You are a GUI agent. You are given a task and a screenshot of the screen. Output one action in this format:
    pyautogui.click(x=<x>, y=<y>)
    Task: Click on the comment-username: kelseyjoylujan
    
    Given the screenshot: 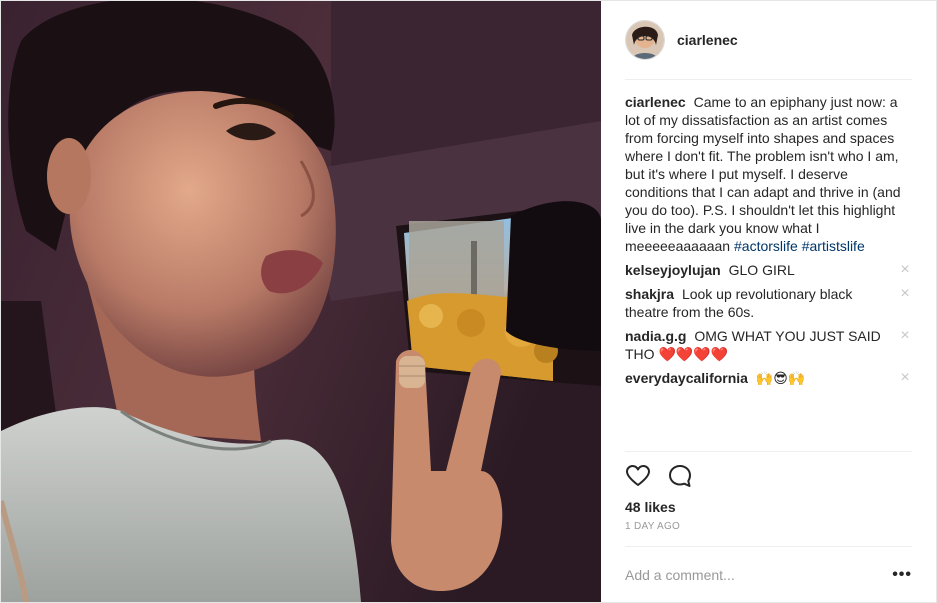 What is the action you would take?
    pyautogui.click(x=673, y=270)
    